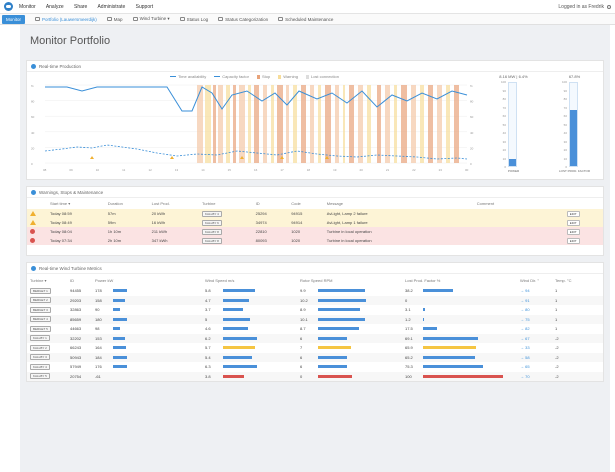  I want to click on tab-scheduled-maintenance: Scheduled Maintenance, so click(305, 19).